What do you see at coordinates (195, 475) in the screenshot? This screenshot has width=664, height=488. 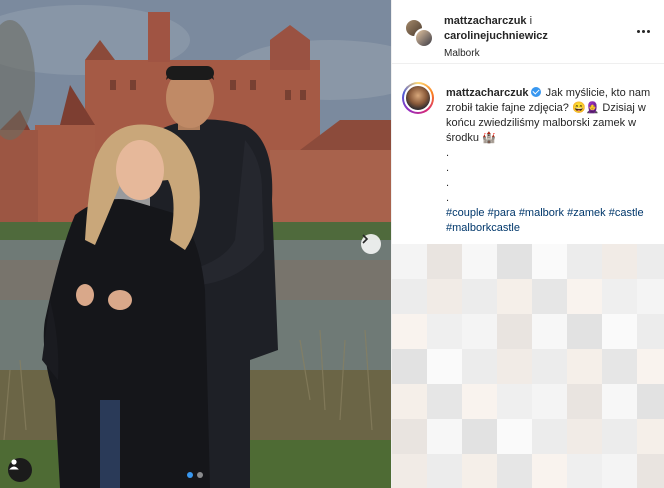 I see `carousel-indicator` at bounding box center [195, 475].